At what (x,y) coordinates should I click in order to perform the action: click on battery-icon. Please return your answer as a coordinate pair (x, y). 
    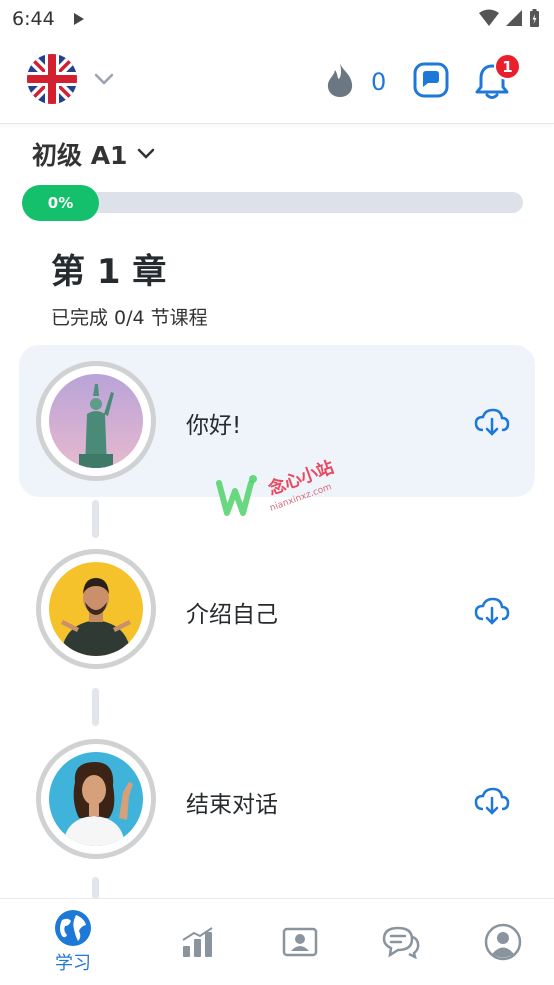
    Looking at the image, I should click on (534, 18).